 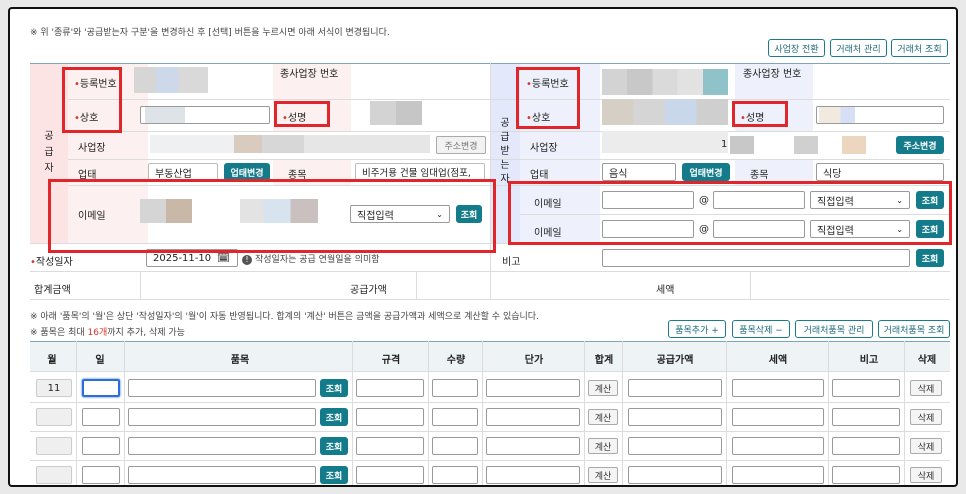 What do you see at coordinates (547, 84) in the screenshot?
I see `receiver-reg-no-label: •등록번호` at bounding box center [547, 84].